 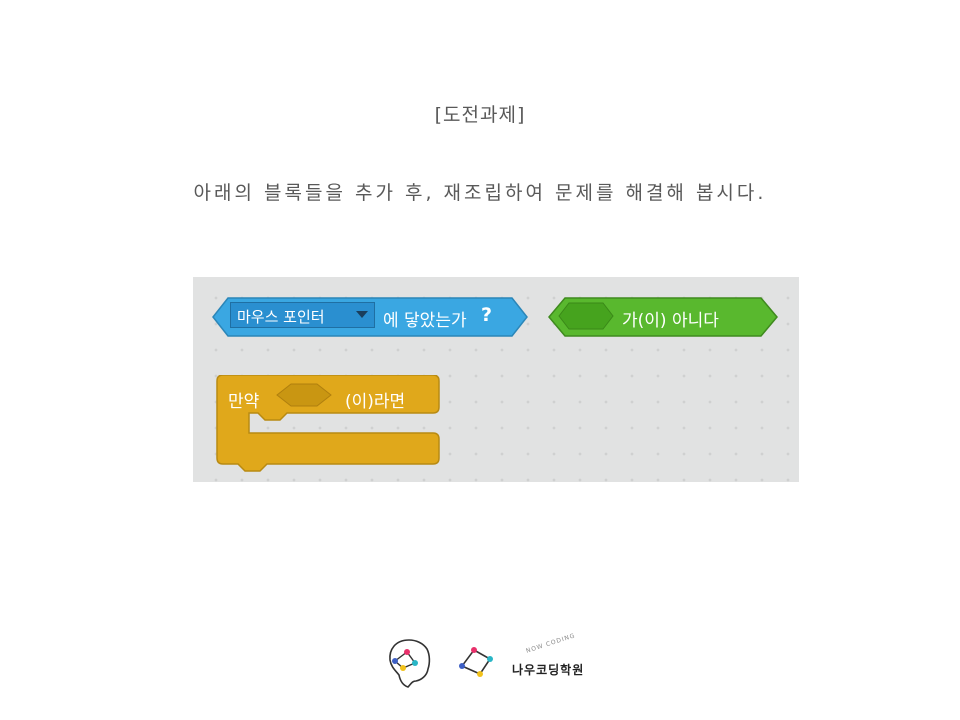 I want to click on not-block-label: 가(이) 아니다, so click(x=670, y=321).